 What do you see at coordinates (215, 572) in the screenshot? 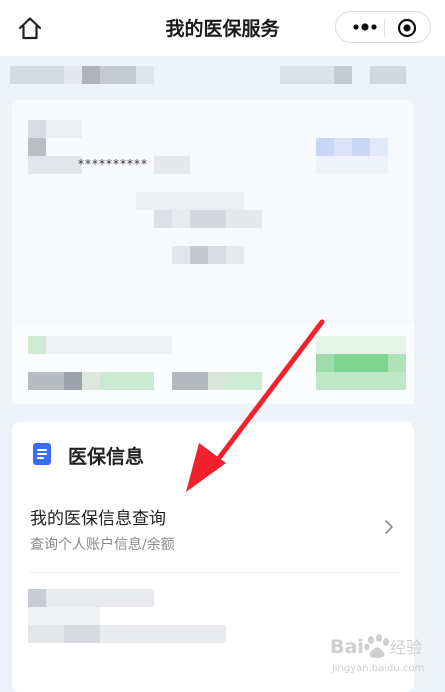
I see `list-divider` at bounding box center [215, 572].